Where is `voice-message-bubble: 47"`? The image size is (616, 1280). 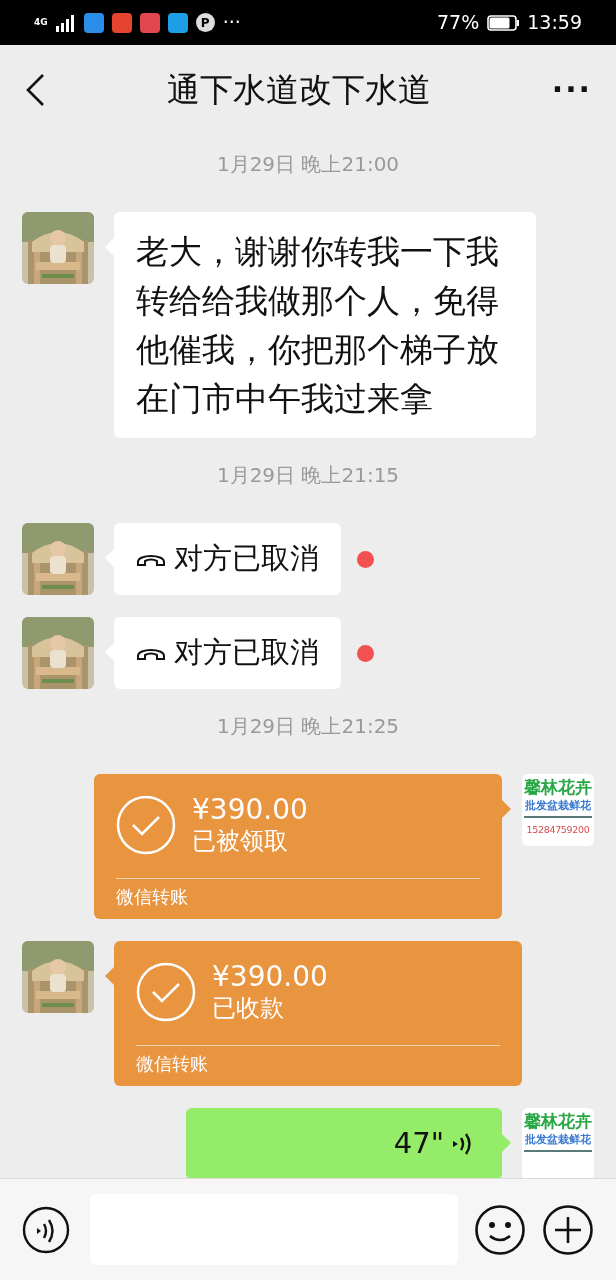
voice-message-bubble: 47" is located at coordinates (344, 1143).